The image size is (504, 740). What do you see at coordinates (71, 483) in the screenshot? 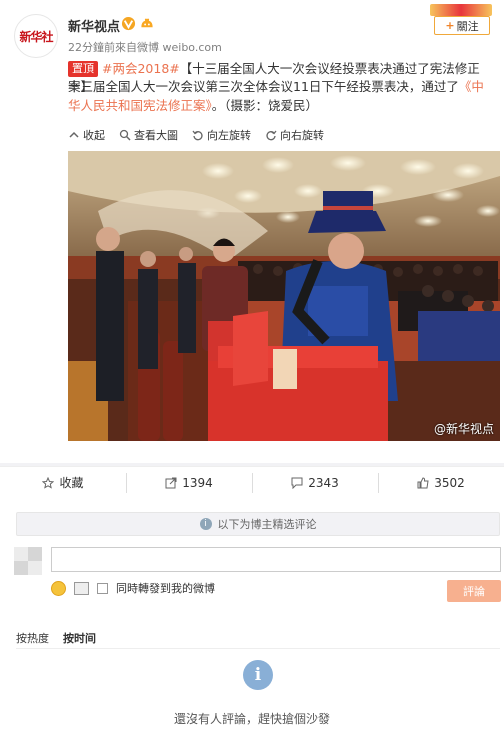
I see `favorite-label: 收藏` at bounding box center [71, 483].